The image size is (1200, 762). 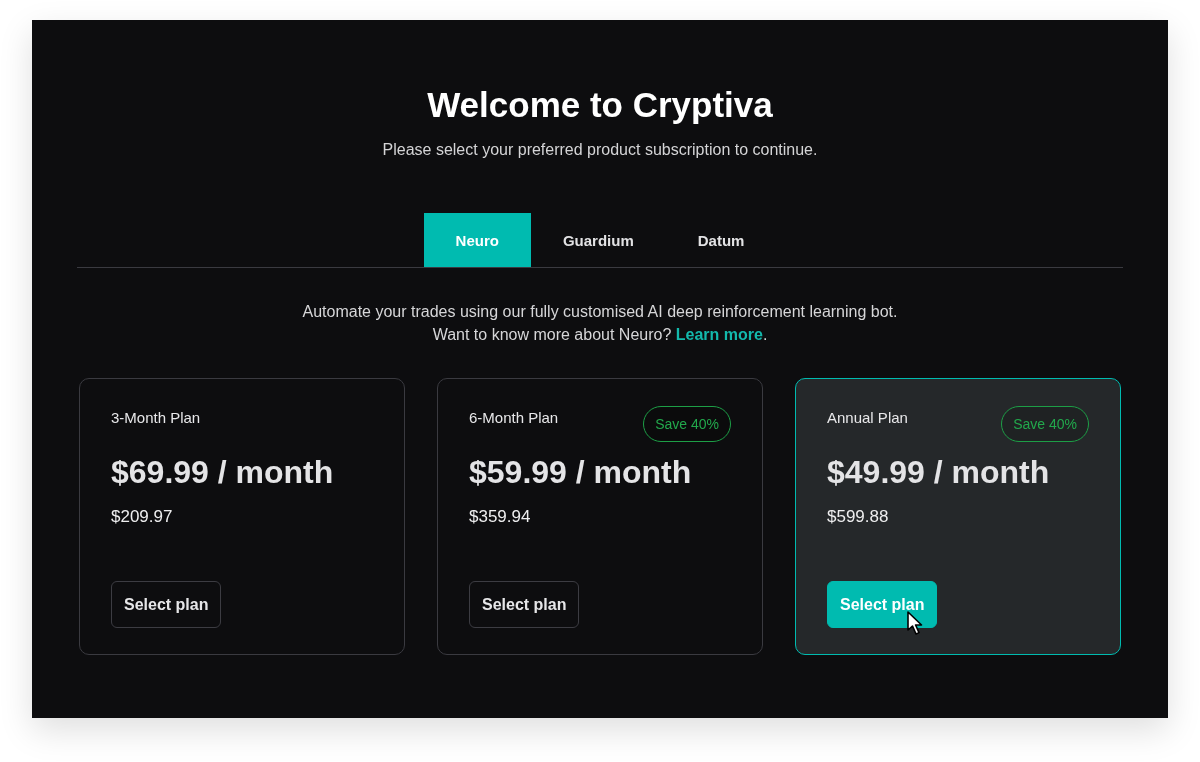 What do you see at coordinates (858, 517) in the screenshot?
I see `plan-total: $599.88` at bounding box center [858, 517].